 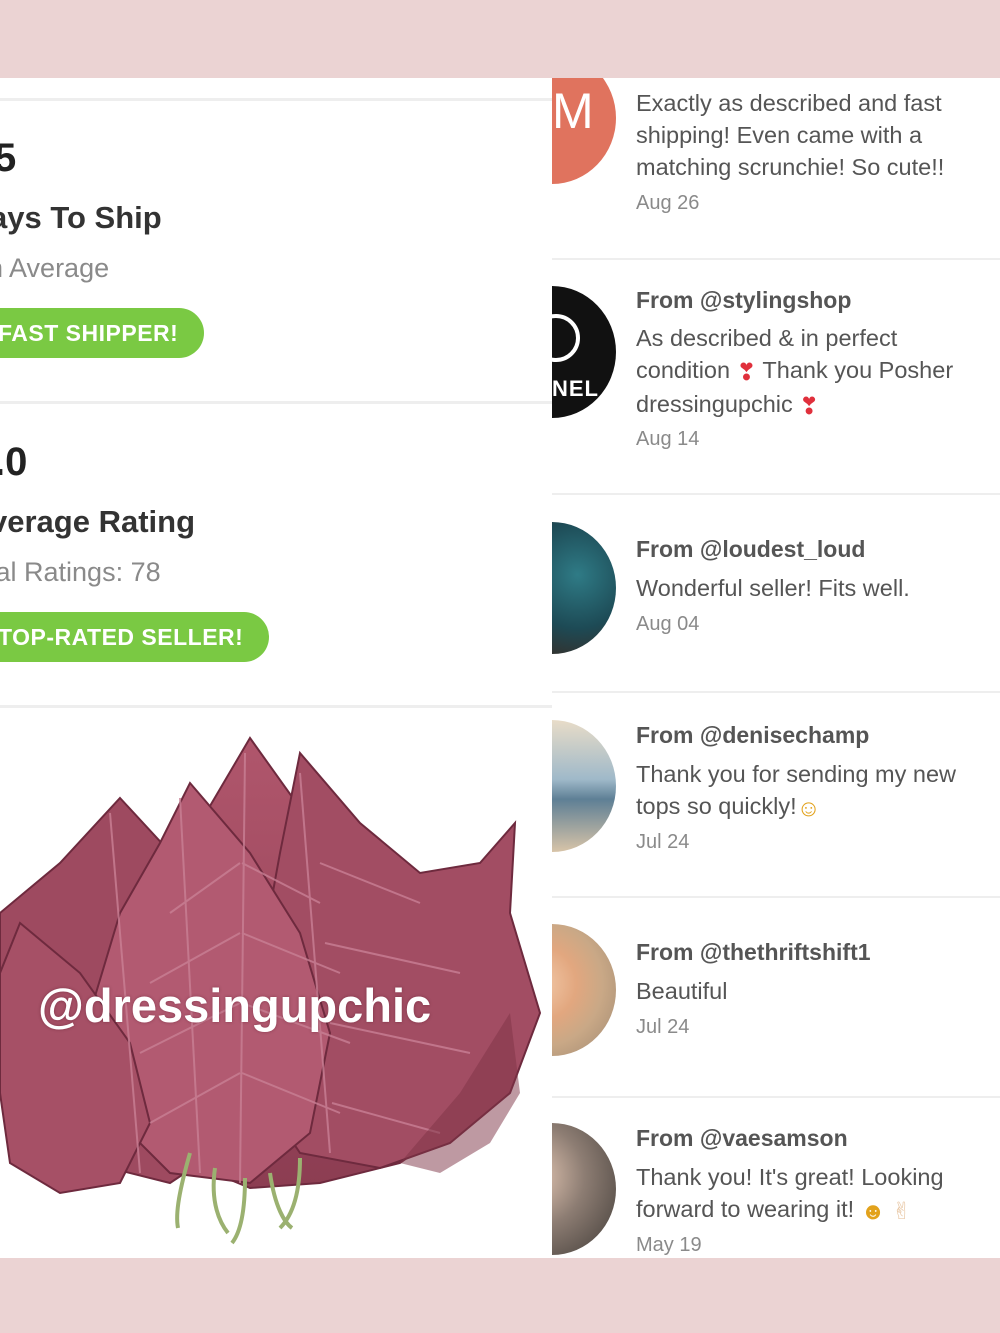 I want to click on average-rating-title: verage Rating, so click(x=98, y=521).